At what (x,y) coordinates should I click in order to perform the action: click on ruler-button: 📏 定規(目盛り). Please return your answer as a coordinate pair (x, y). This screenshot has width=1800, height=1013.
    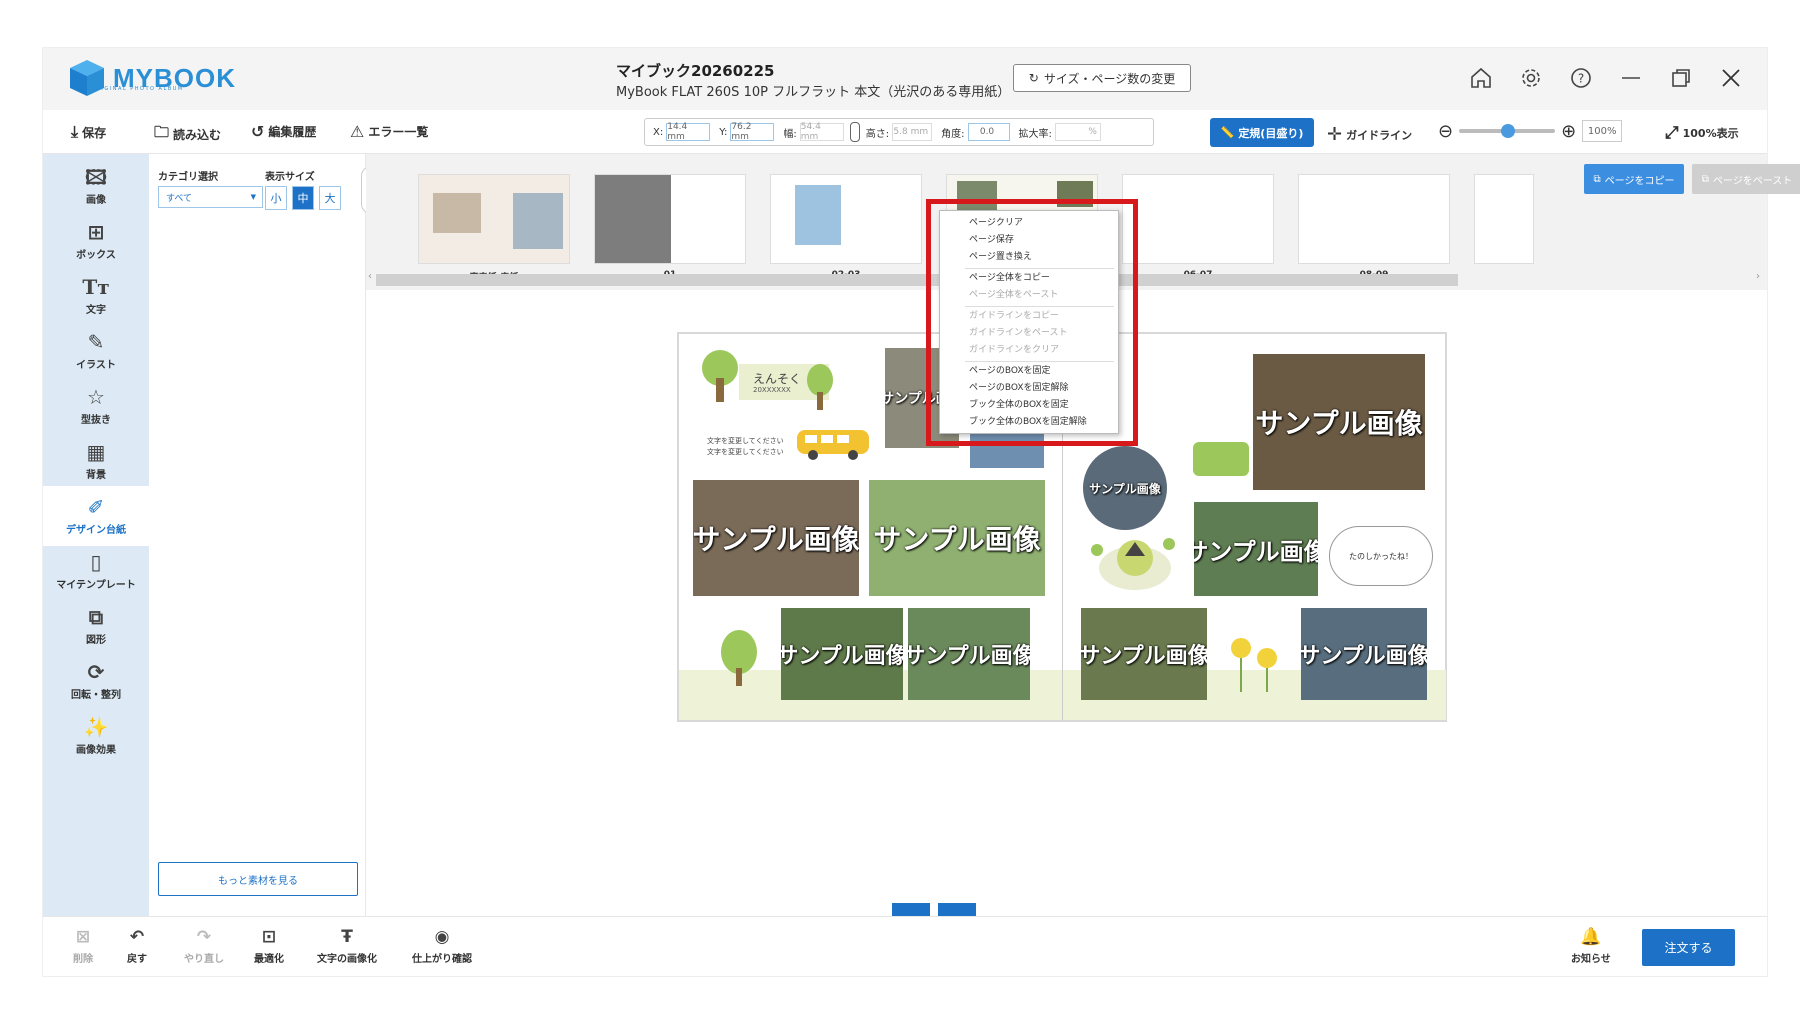
    Looking at the image, I should click on (1262, 132).